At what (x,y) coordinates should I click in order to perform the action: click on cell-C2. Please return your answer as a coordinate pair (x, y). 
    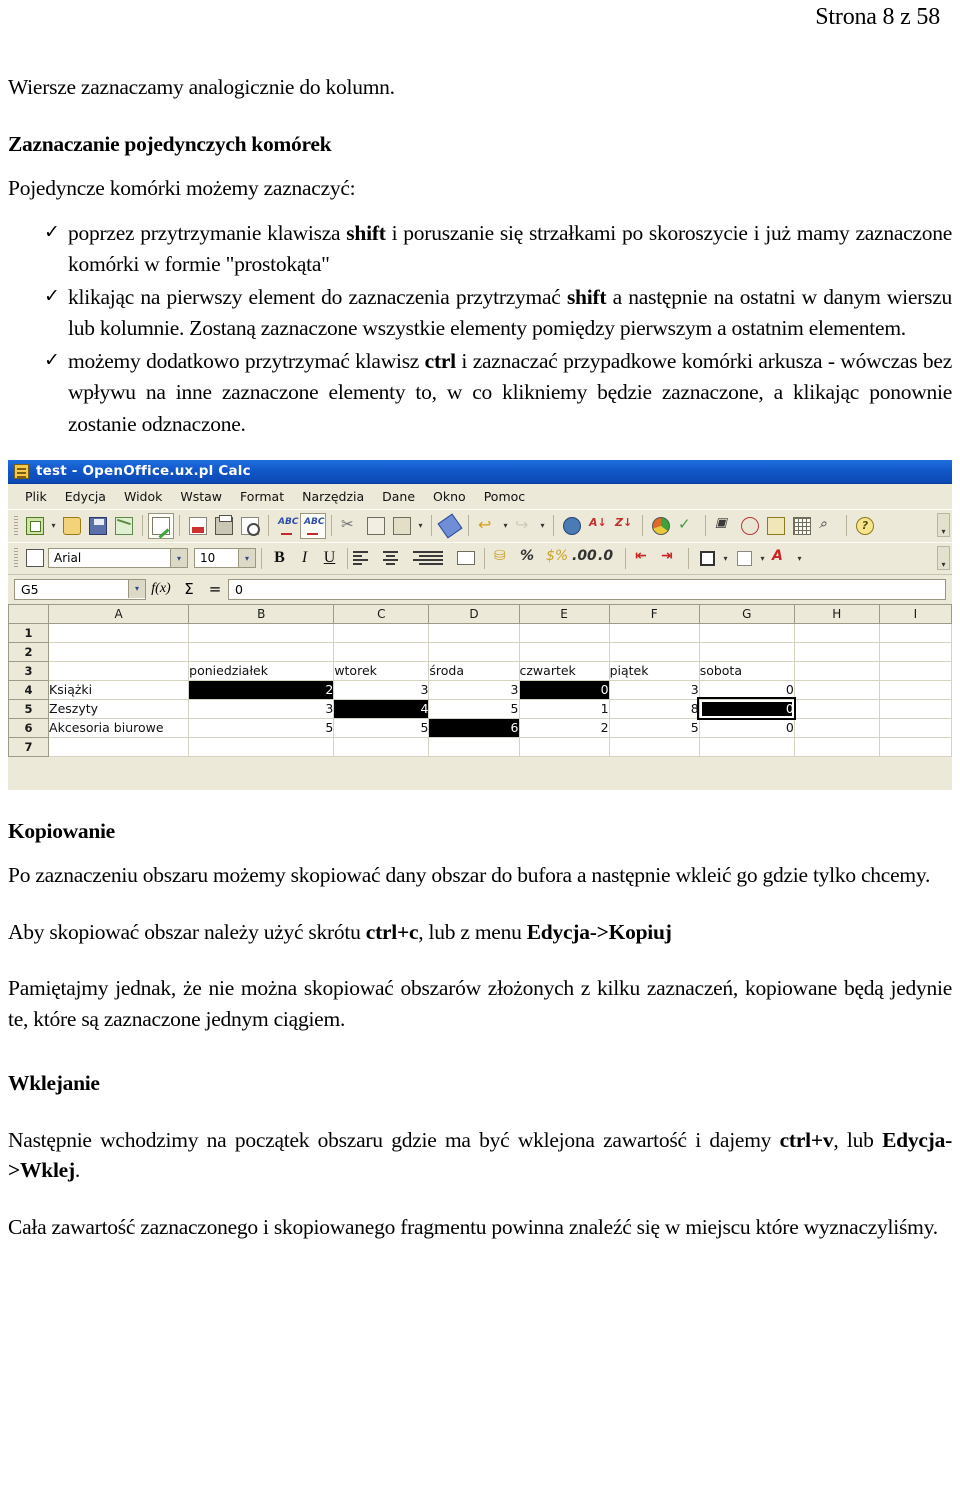
    Looking at the image, I should click on (381, 652).